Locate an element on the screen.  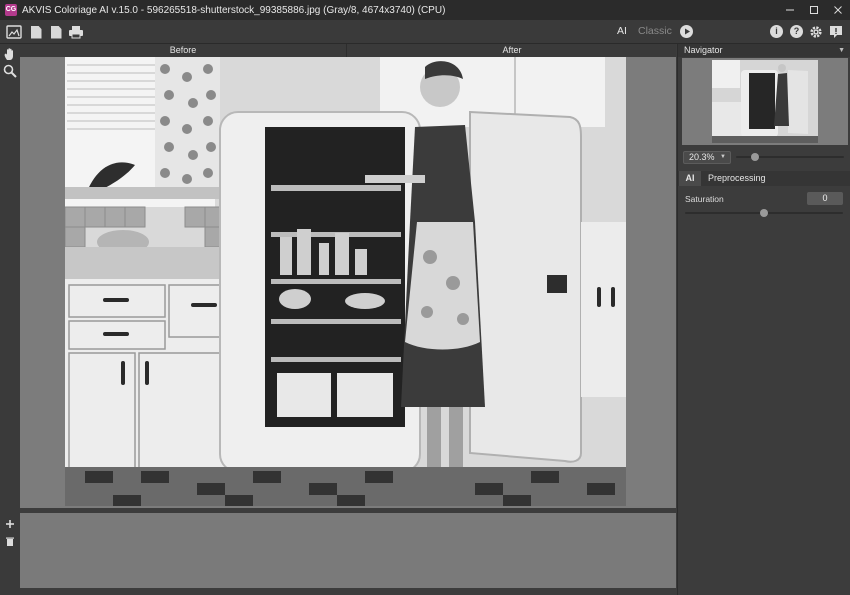
add-icon is located at coordinates (10, 525).